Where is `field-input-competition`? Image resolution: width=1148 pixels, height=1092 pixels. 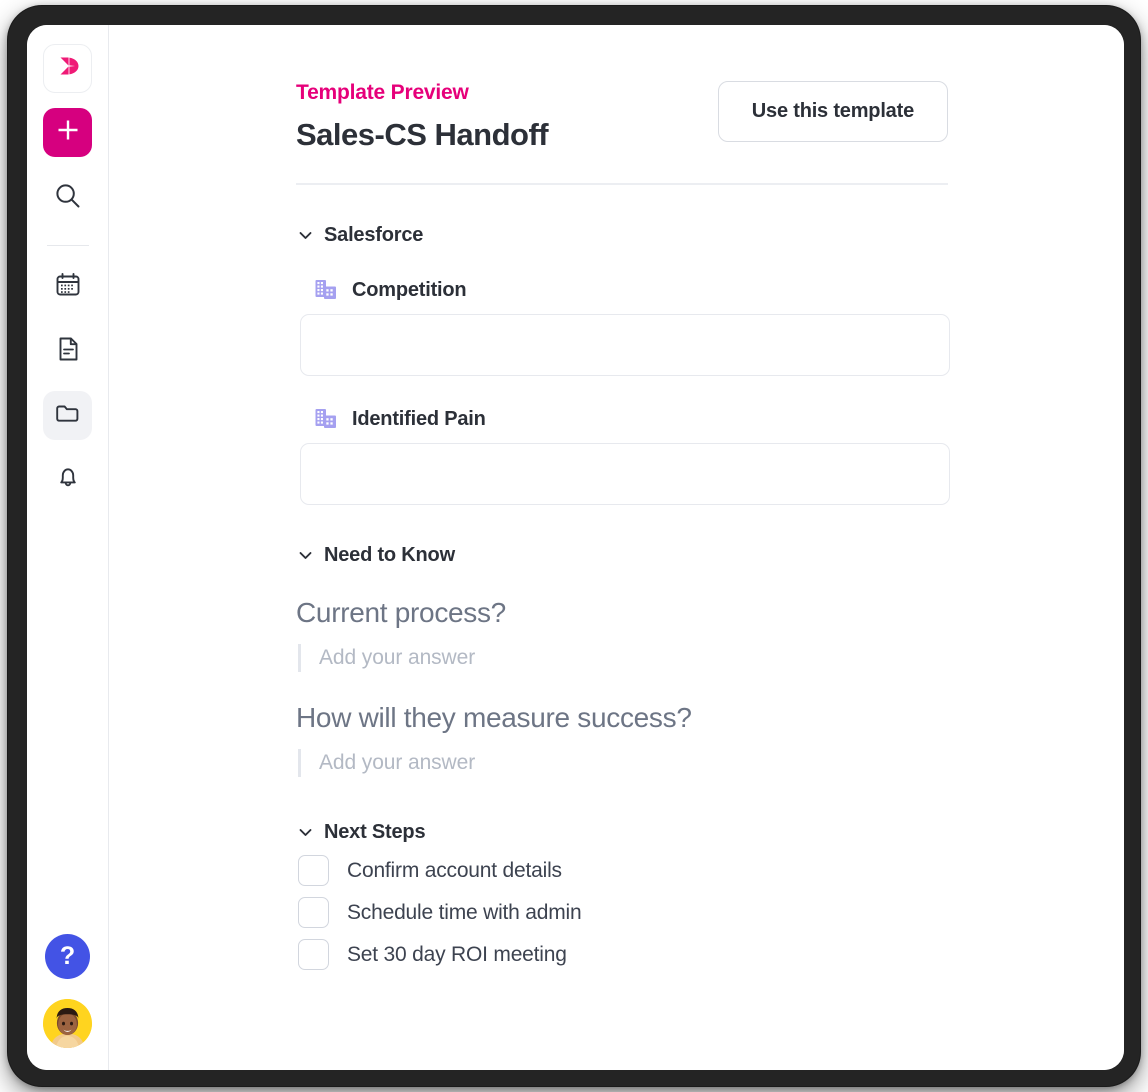
field-input-competition is located at coordinates (625, 345).